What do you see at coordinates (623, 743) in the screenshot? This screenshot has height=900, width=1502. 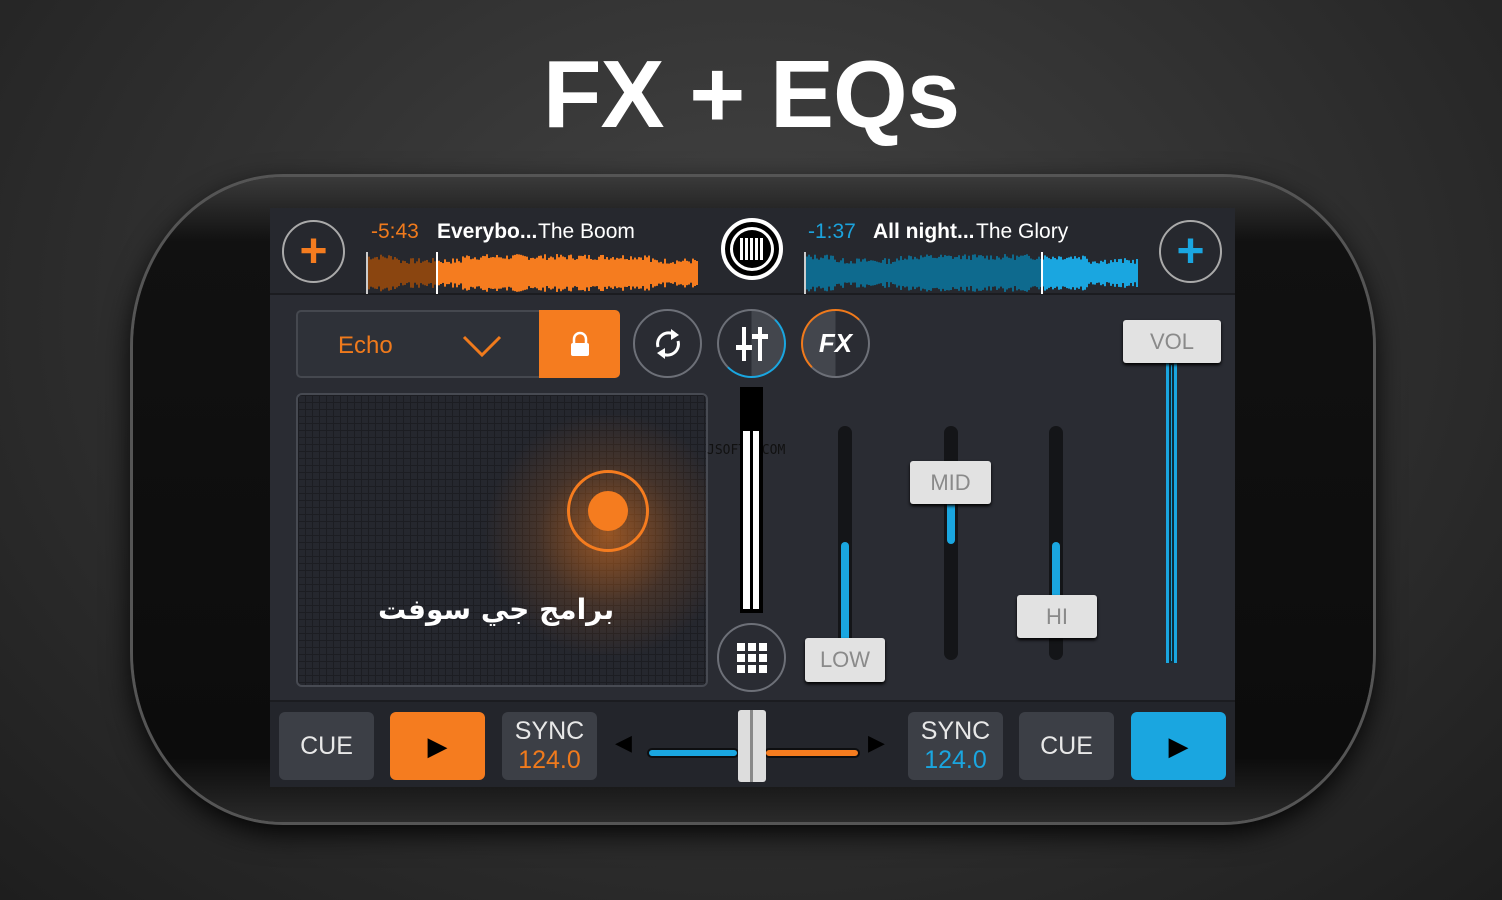 I see `crossfader-left-arrow-icon: ◀` at bounding box center [623, 743].